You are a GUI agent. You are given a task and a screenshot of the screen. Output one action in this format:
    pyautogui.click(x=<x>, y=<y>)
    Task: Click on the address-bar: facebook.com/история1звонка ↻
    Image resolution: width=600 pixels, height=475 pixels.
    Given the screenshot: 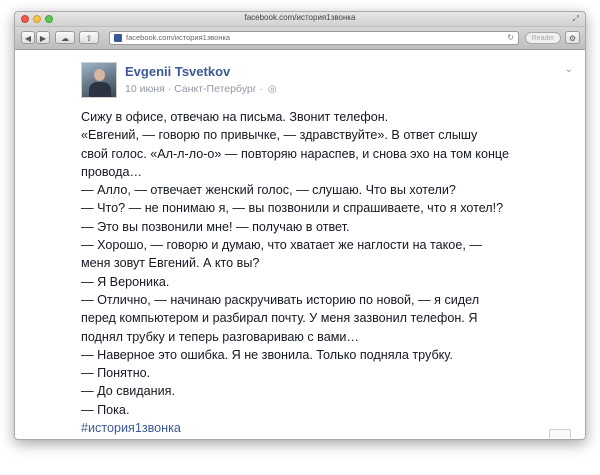 What is the action you would take?
    pyautogui.click(x=314, y=38)
    